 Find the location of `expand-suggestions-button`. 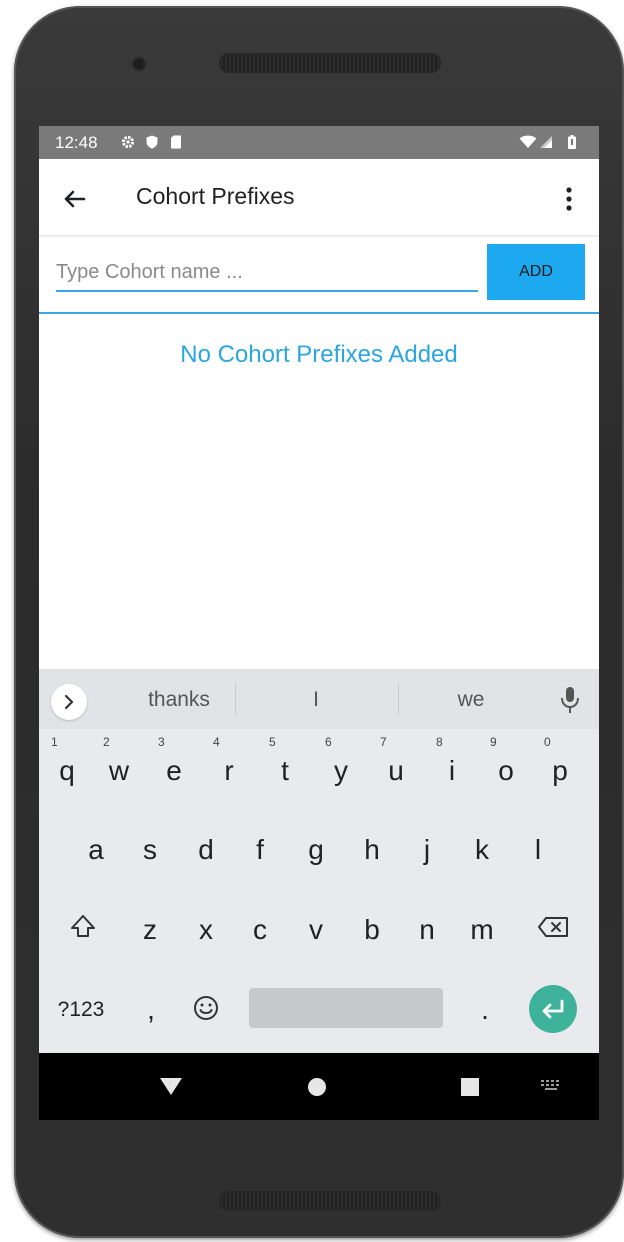

expand-suggestions-button is located at coordinates (69, 702).